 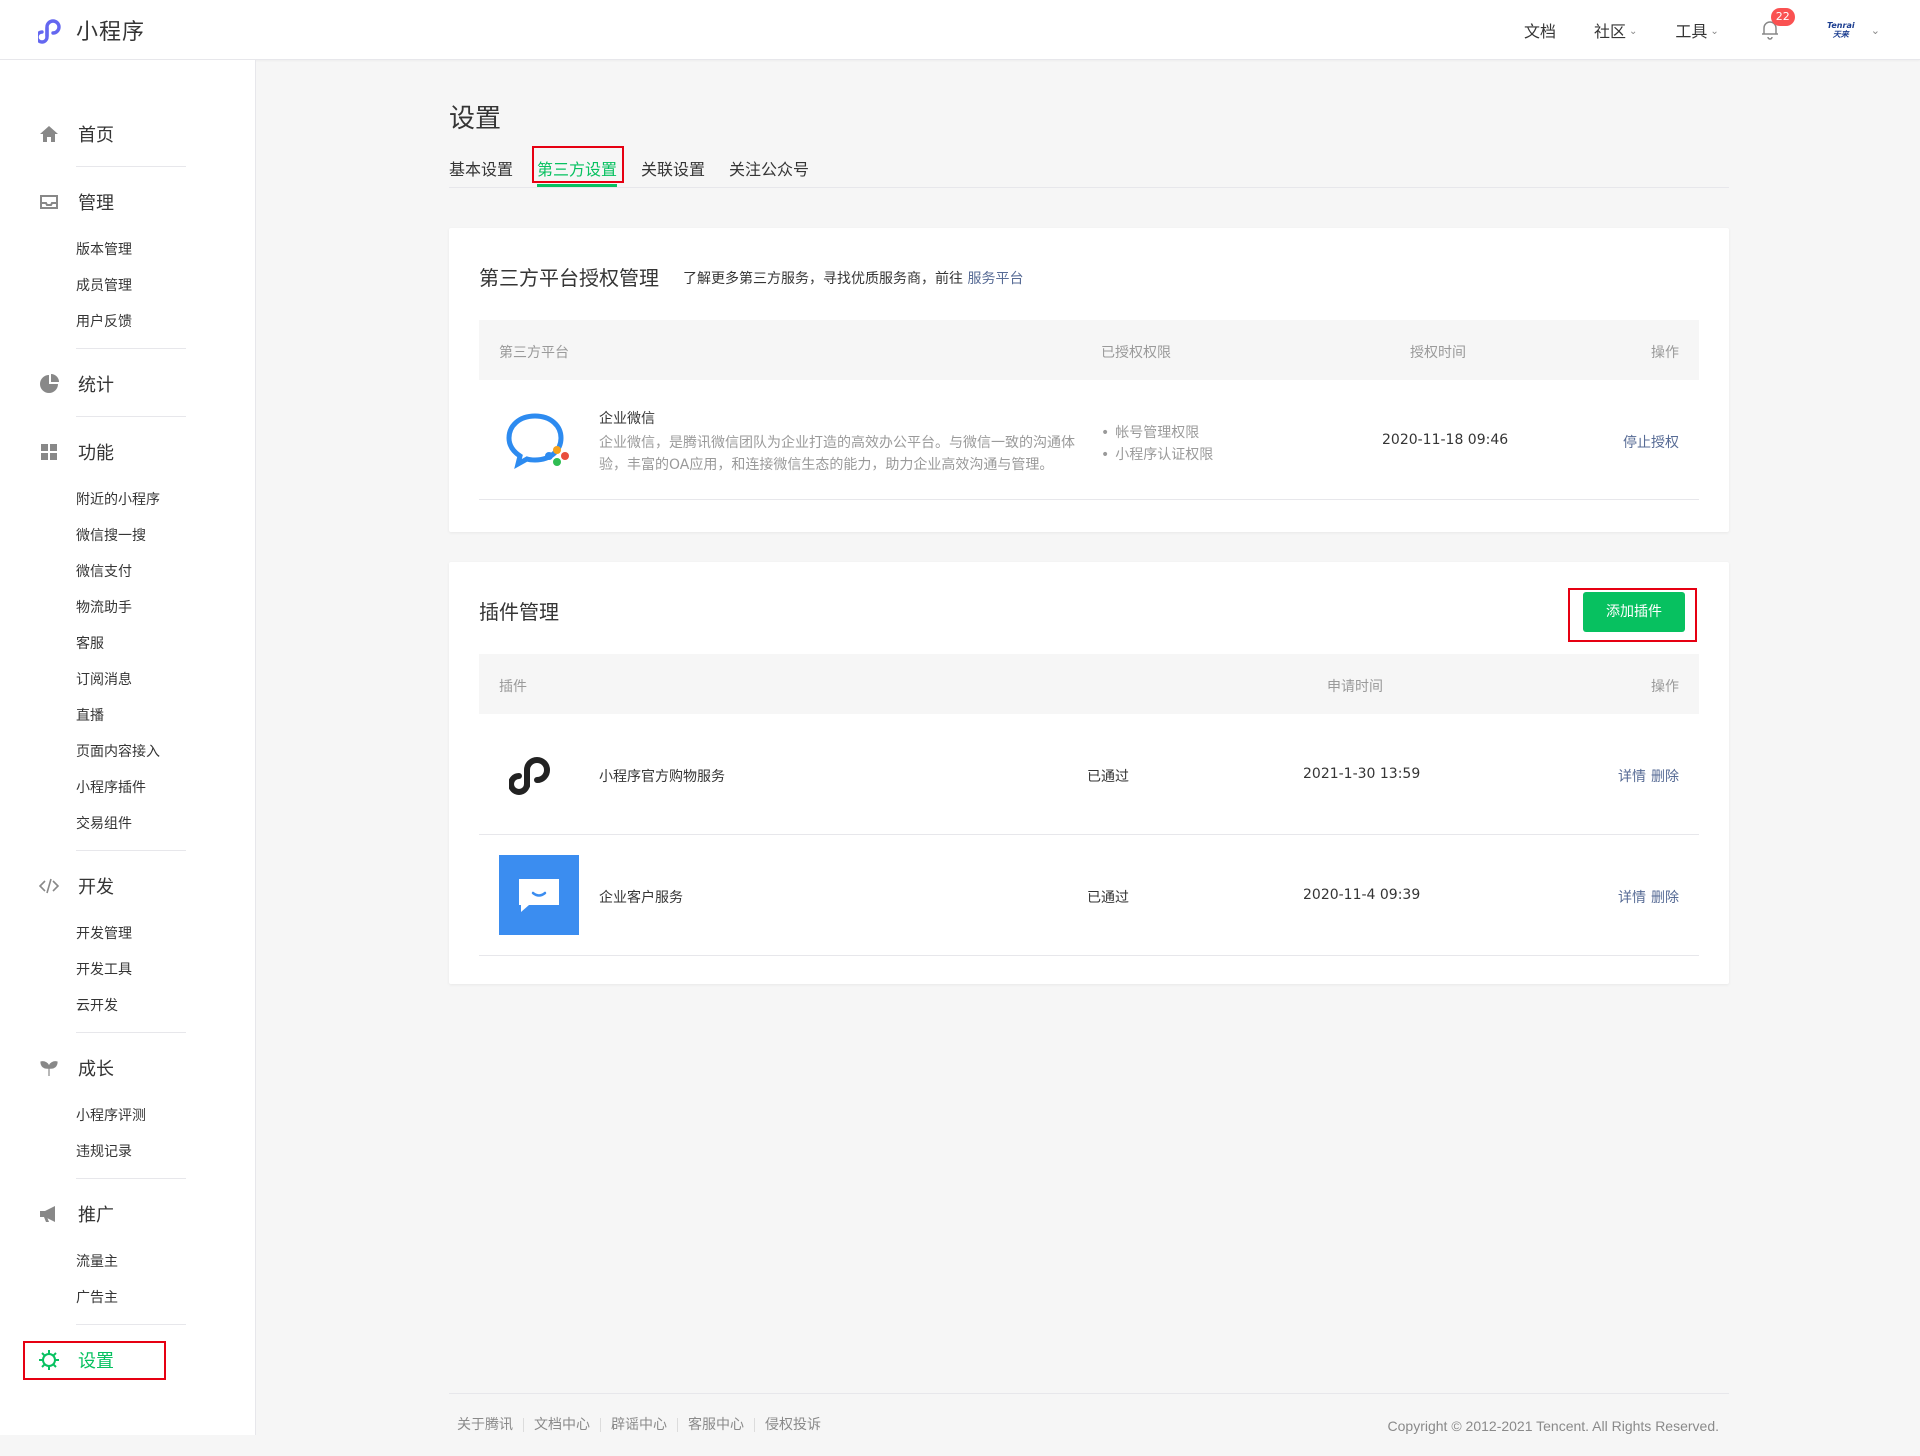 What do you see at coordinates (1136, 353) in the screenshot?
I see `column-header: 已授权权限` at bounding box center [1136, 353].